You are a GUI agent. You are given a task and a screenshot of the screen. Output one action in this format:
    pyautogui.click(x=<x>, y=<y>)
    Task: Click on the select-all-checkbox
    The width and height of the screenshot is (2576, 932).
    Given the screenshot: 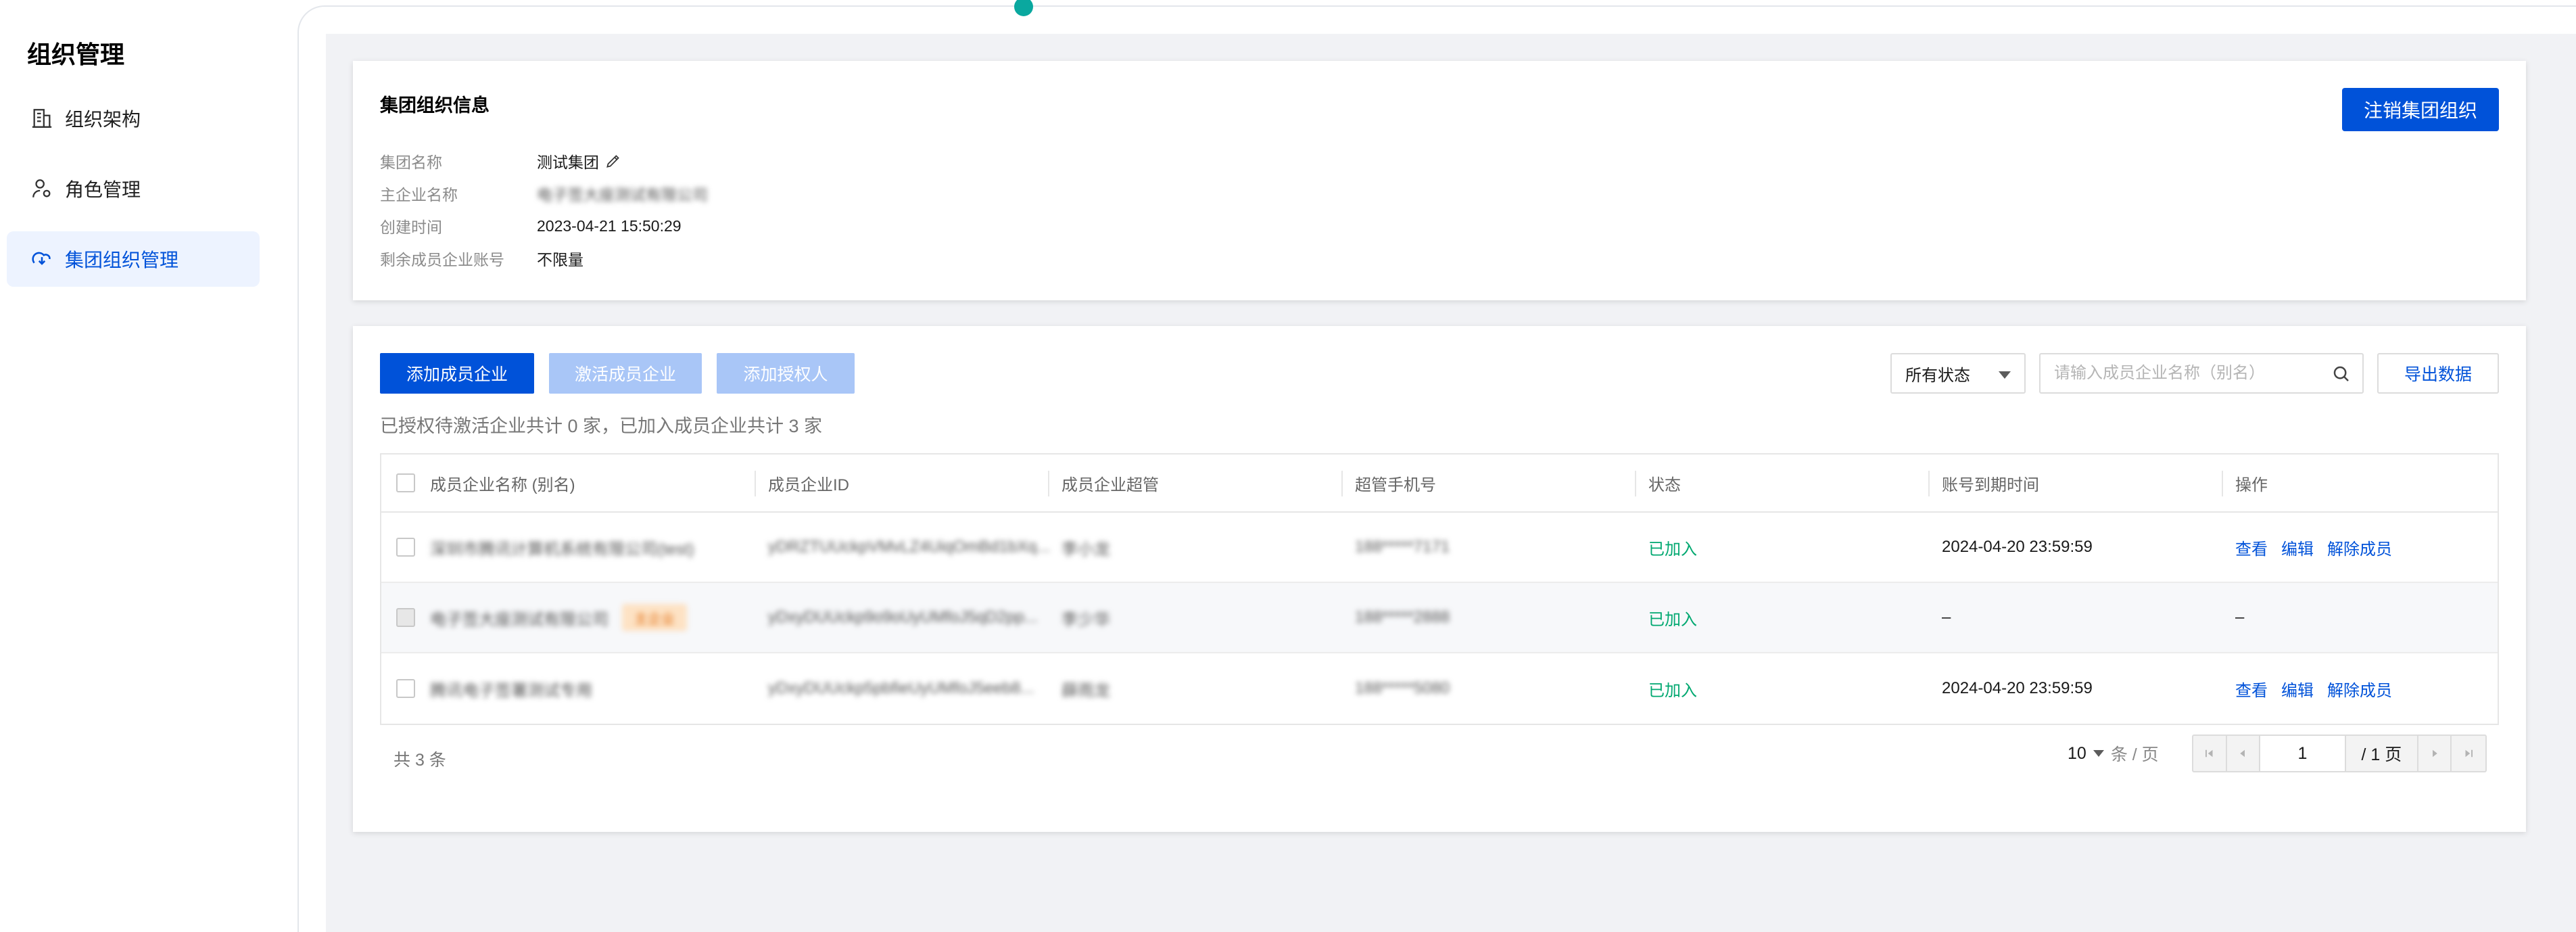 What is the action you would take?
    pyautogui.click(x=405, y=483)
    